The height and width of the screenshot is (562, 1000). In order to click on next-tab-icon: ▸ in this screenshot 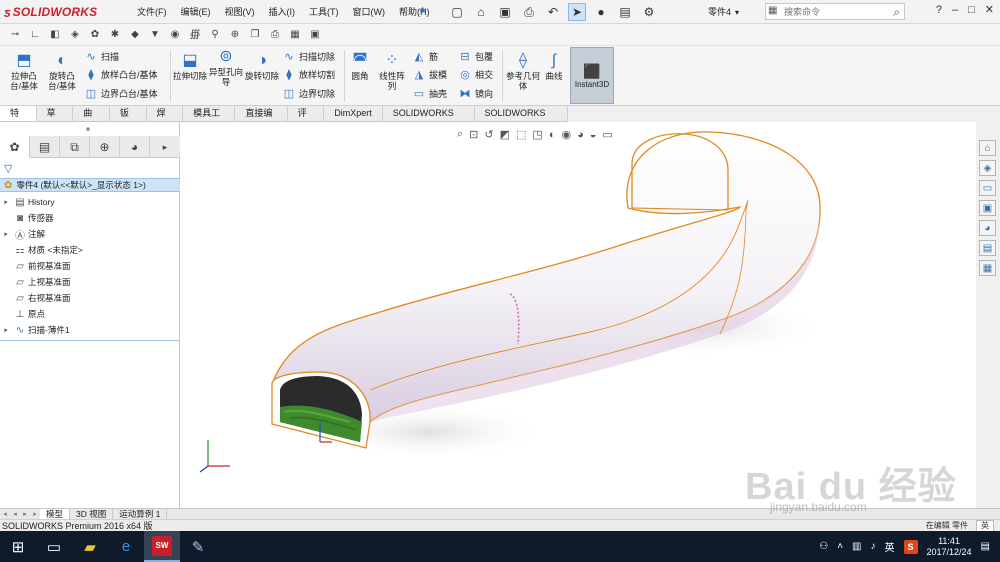, I will do `click(25, 514)`.